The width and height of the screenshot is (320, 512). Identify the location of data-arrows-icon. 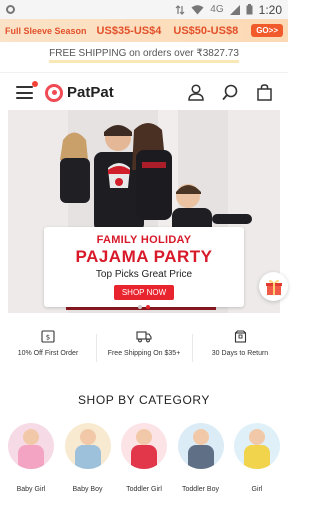
(180, 9).